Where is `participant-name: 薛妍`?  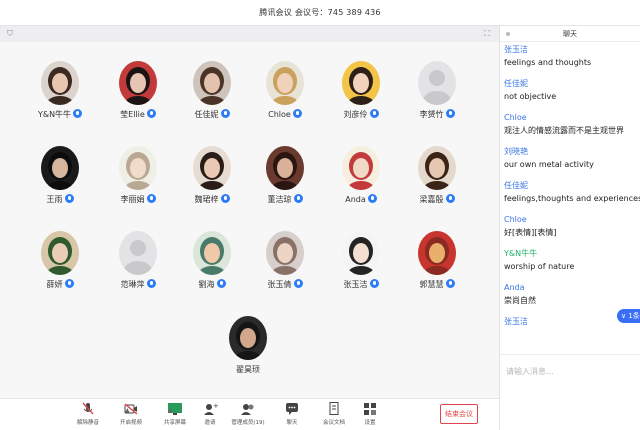
participant-name: 薛妍 is located at coordinates (60, 284).